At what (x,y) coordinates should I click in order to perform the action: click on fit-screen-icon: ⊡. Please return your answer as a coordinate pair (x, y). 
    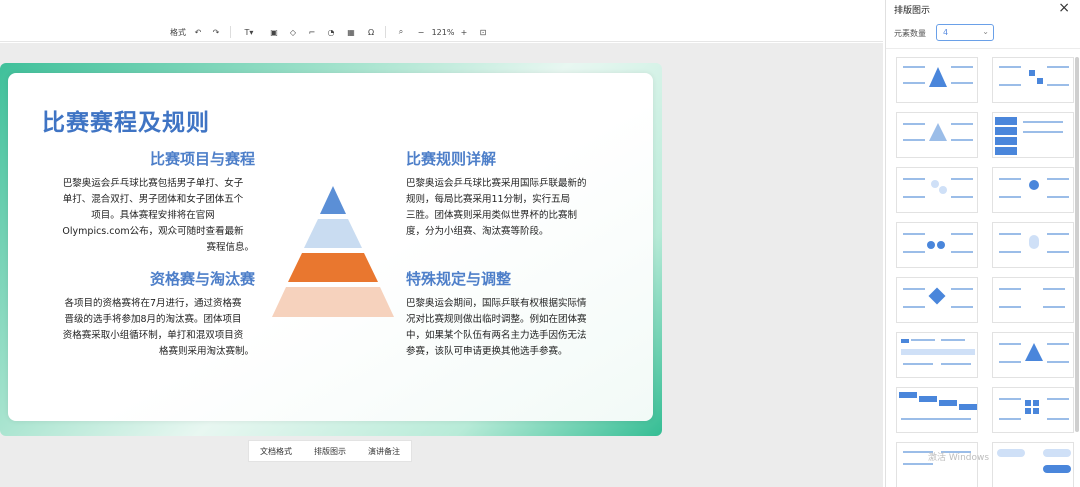
    Looking at the image, I should click on (483, 32).